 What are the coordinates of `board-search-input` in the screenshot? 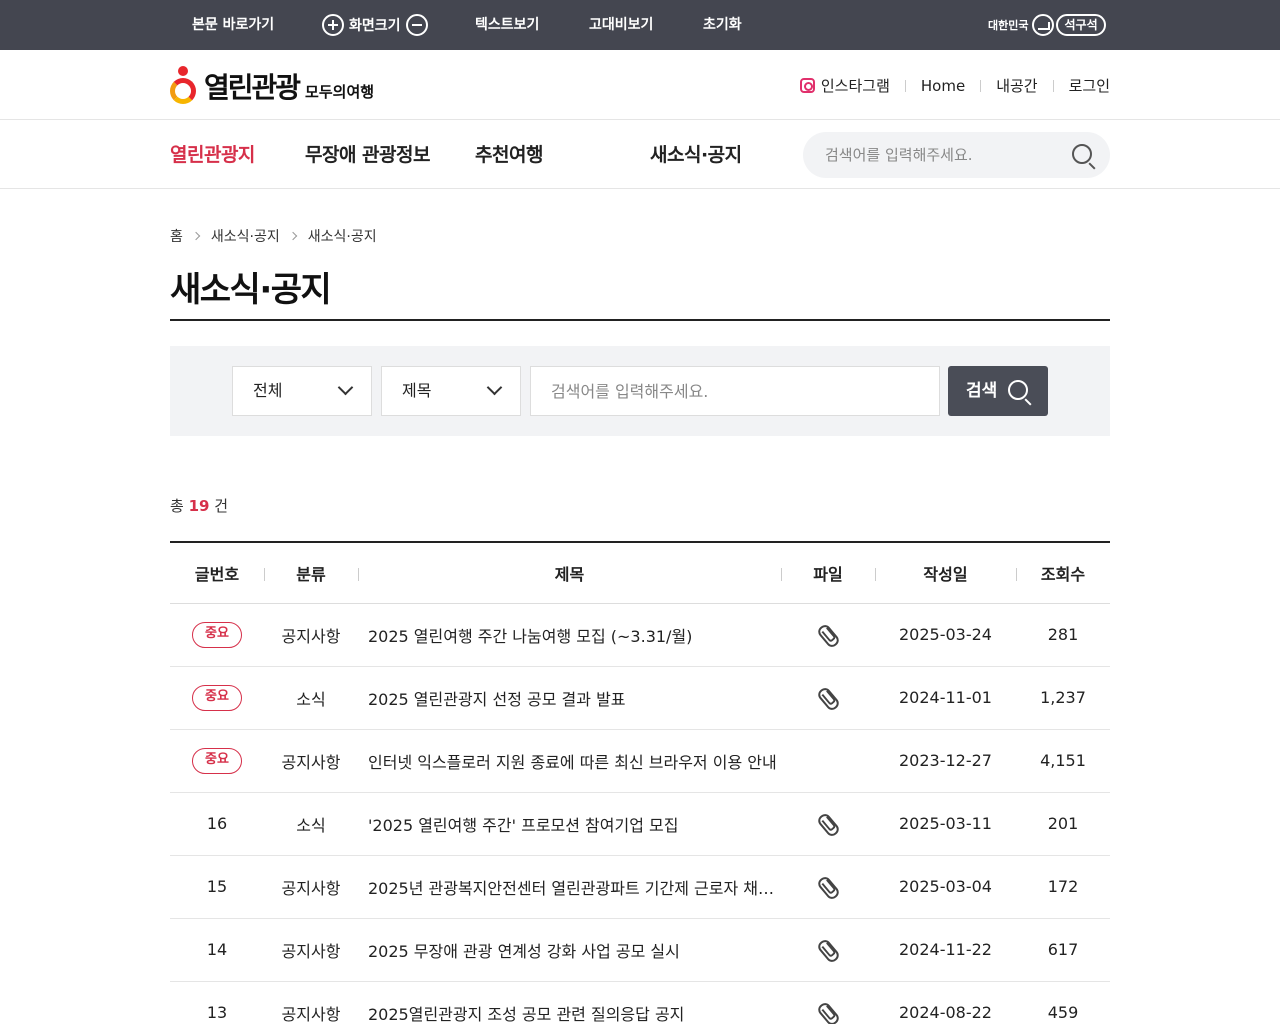 It's located at (735, 391).